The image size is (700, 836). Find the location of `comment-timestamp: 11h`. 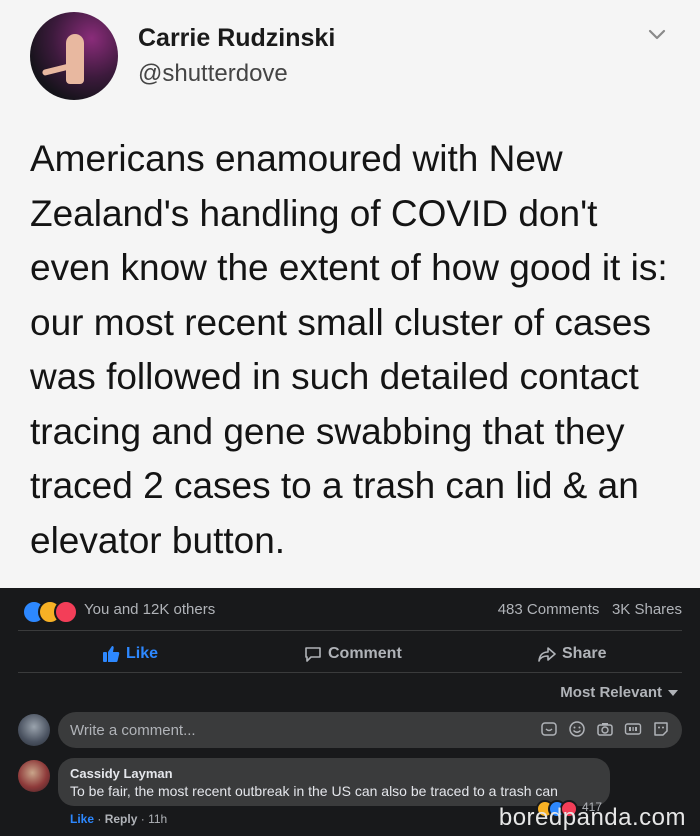

comment-timestamp: 11h is located at coordinates (157, 819).